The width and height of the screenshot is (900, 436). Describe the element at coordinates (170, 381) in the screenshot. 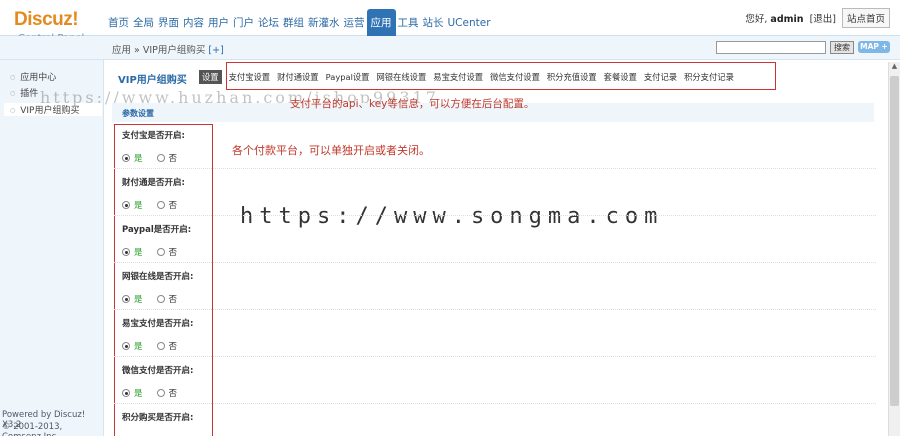

I see `payment-option: 微信支付是否开启: 是否` at that location.